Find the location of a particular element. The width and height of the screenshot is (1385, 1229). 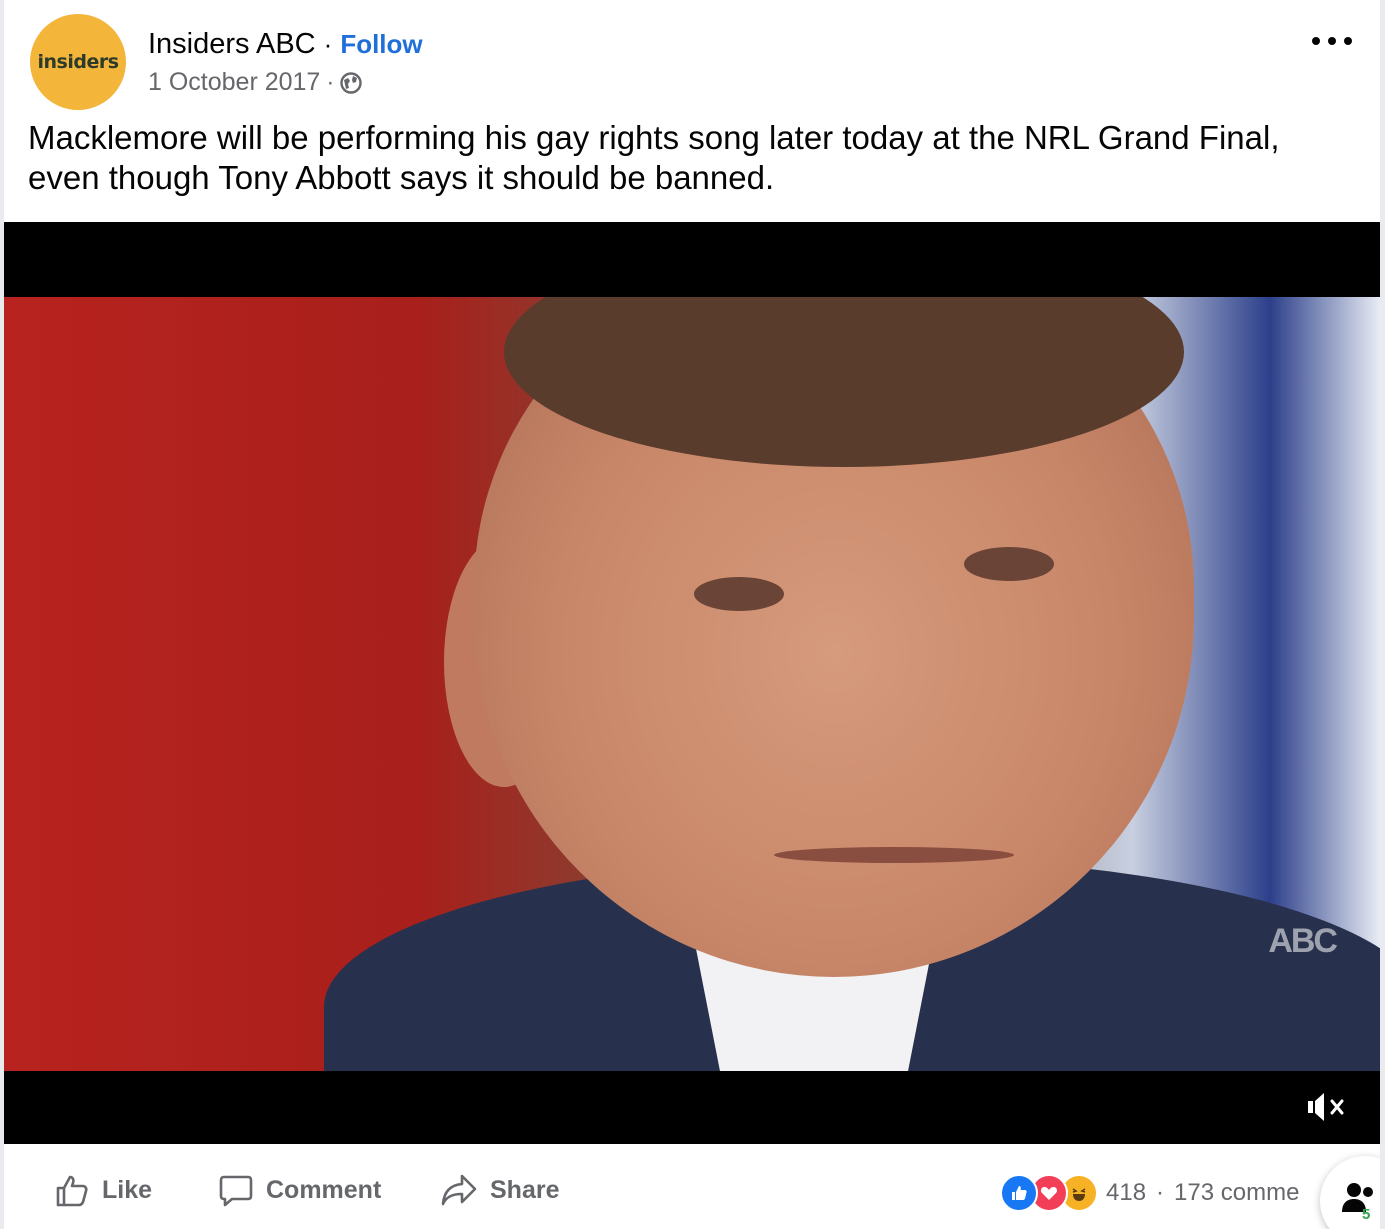

like-button: Like is located at coordinates (103, 1190).